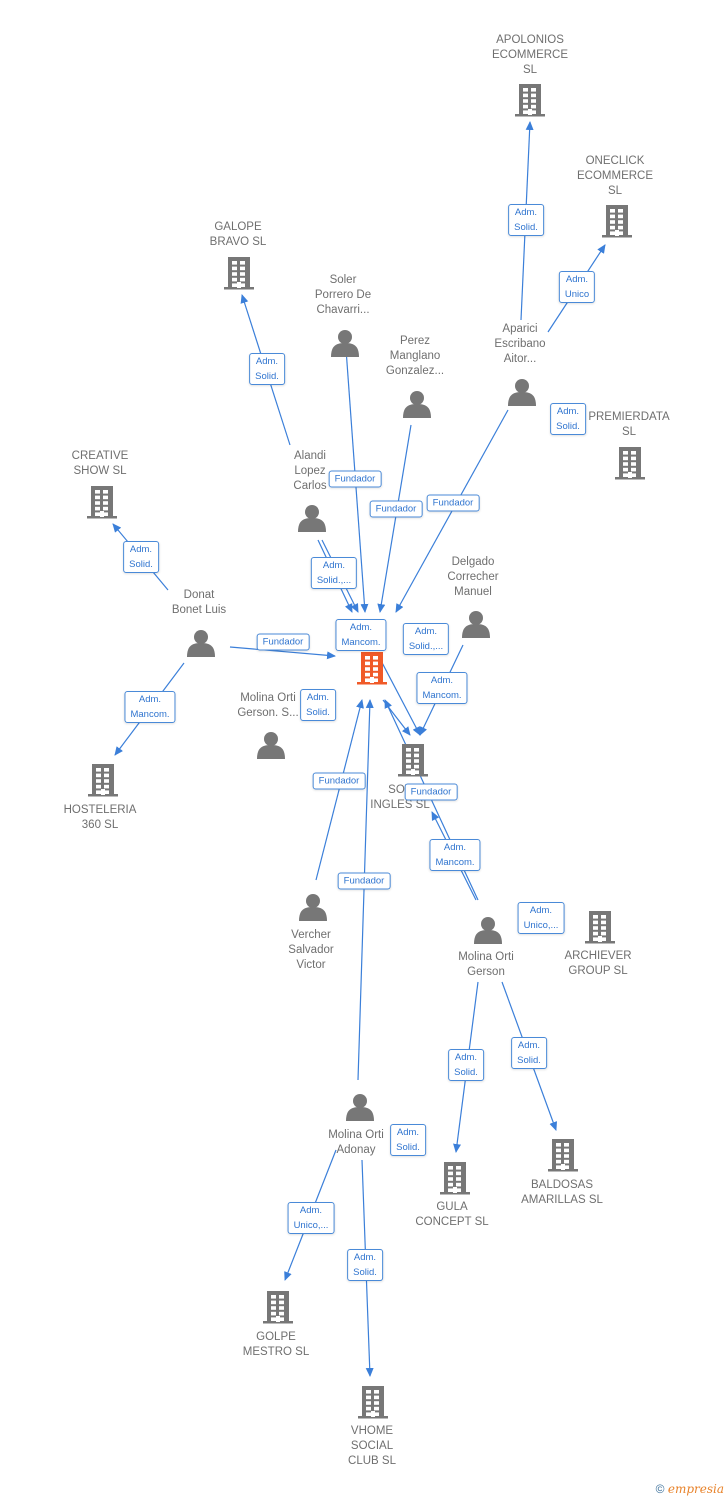 Image resolution: width=728 pixels, height=1500 pixels. Describe the element at coordinates (372, 668) in the screenshot. I see `building-icon-center` at that location.